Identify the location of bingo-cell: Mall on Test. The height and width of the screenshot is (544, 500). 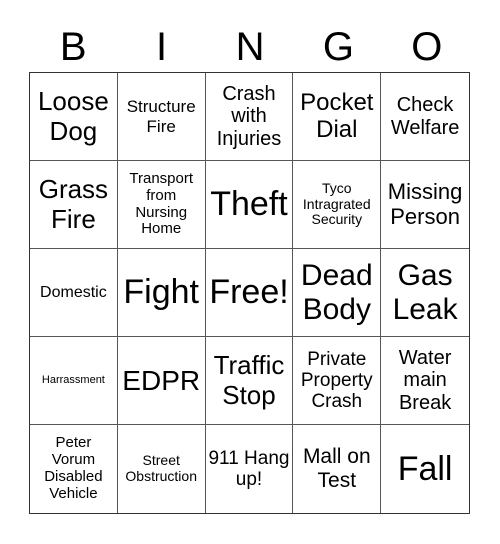
(337, 469).